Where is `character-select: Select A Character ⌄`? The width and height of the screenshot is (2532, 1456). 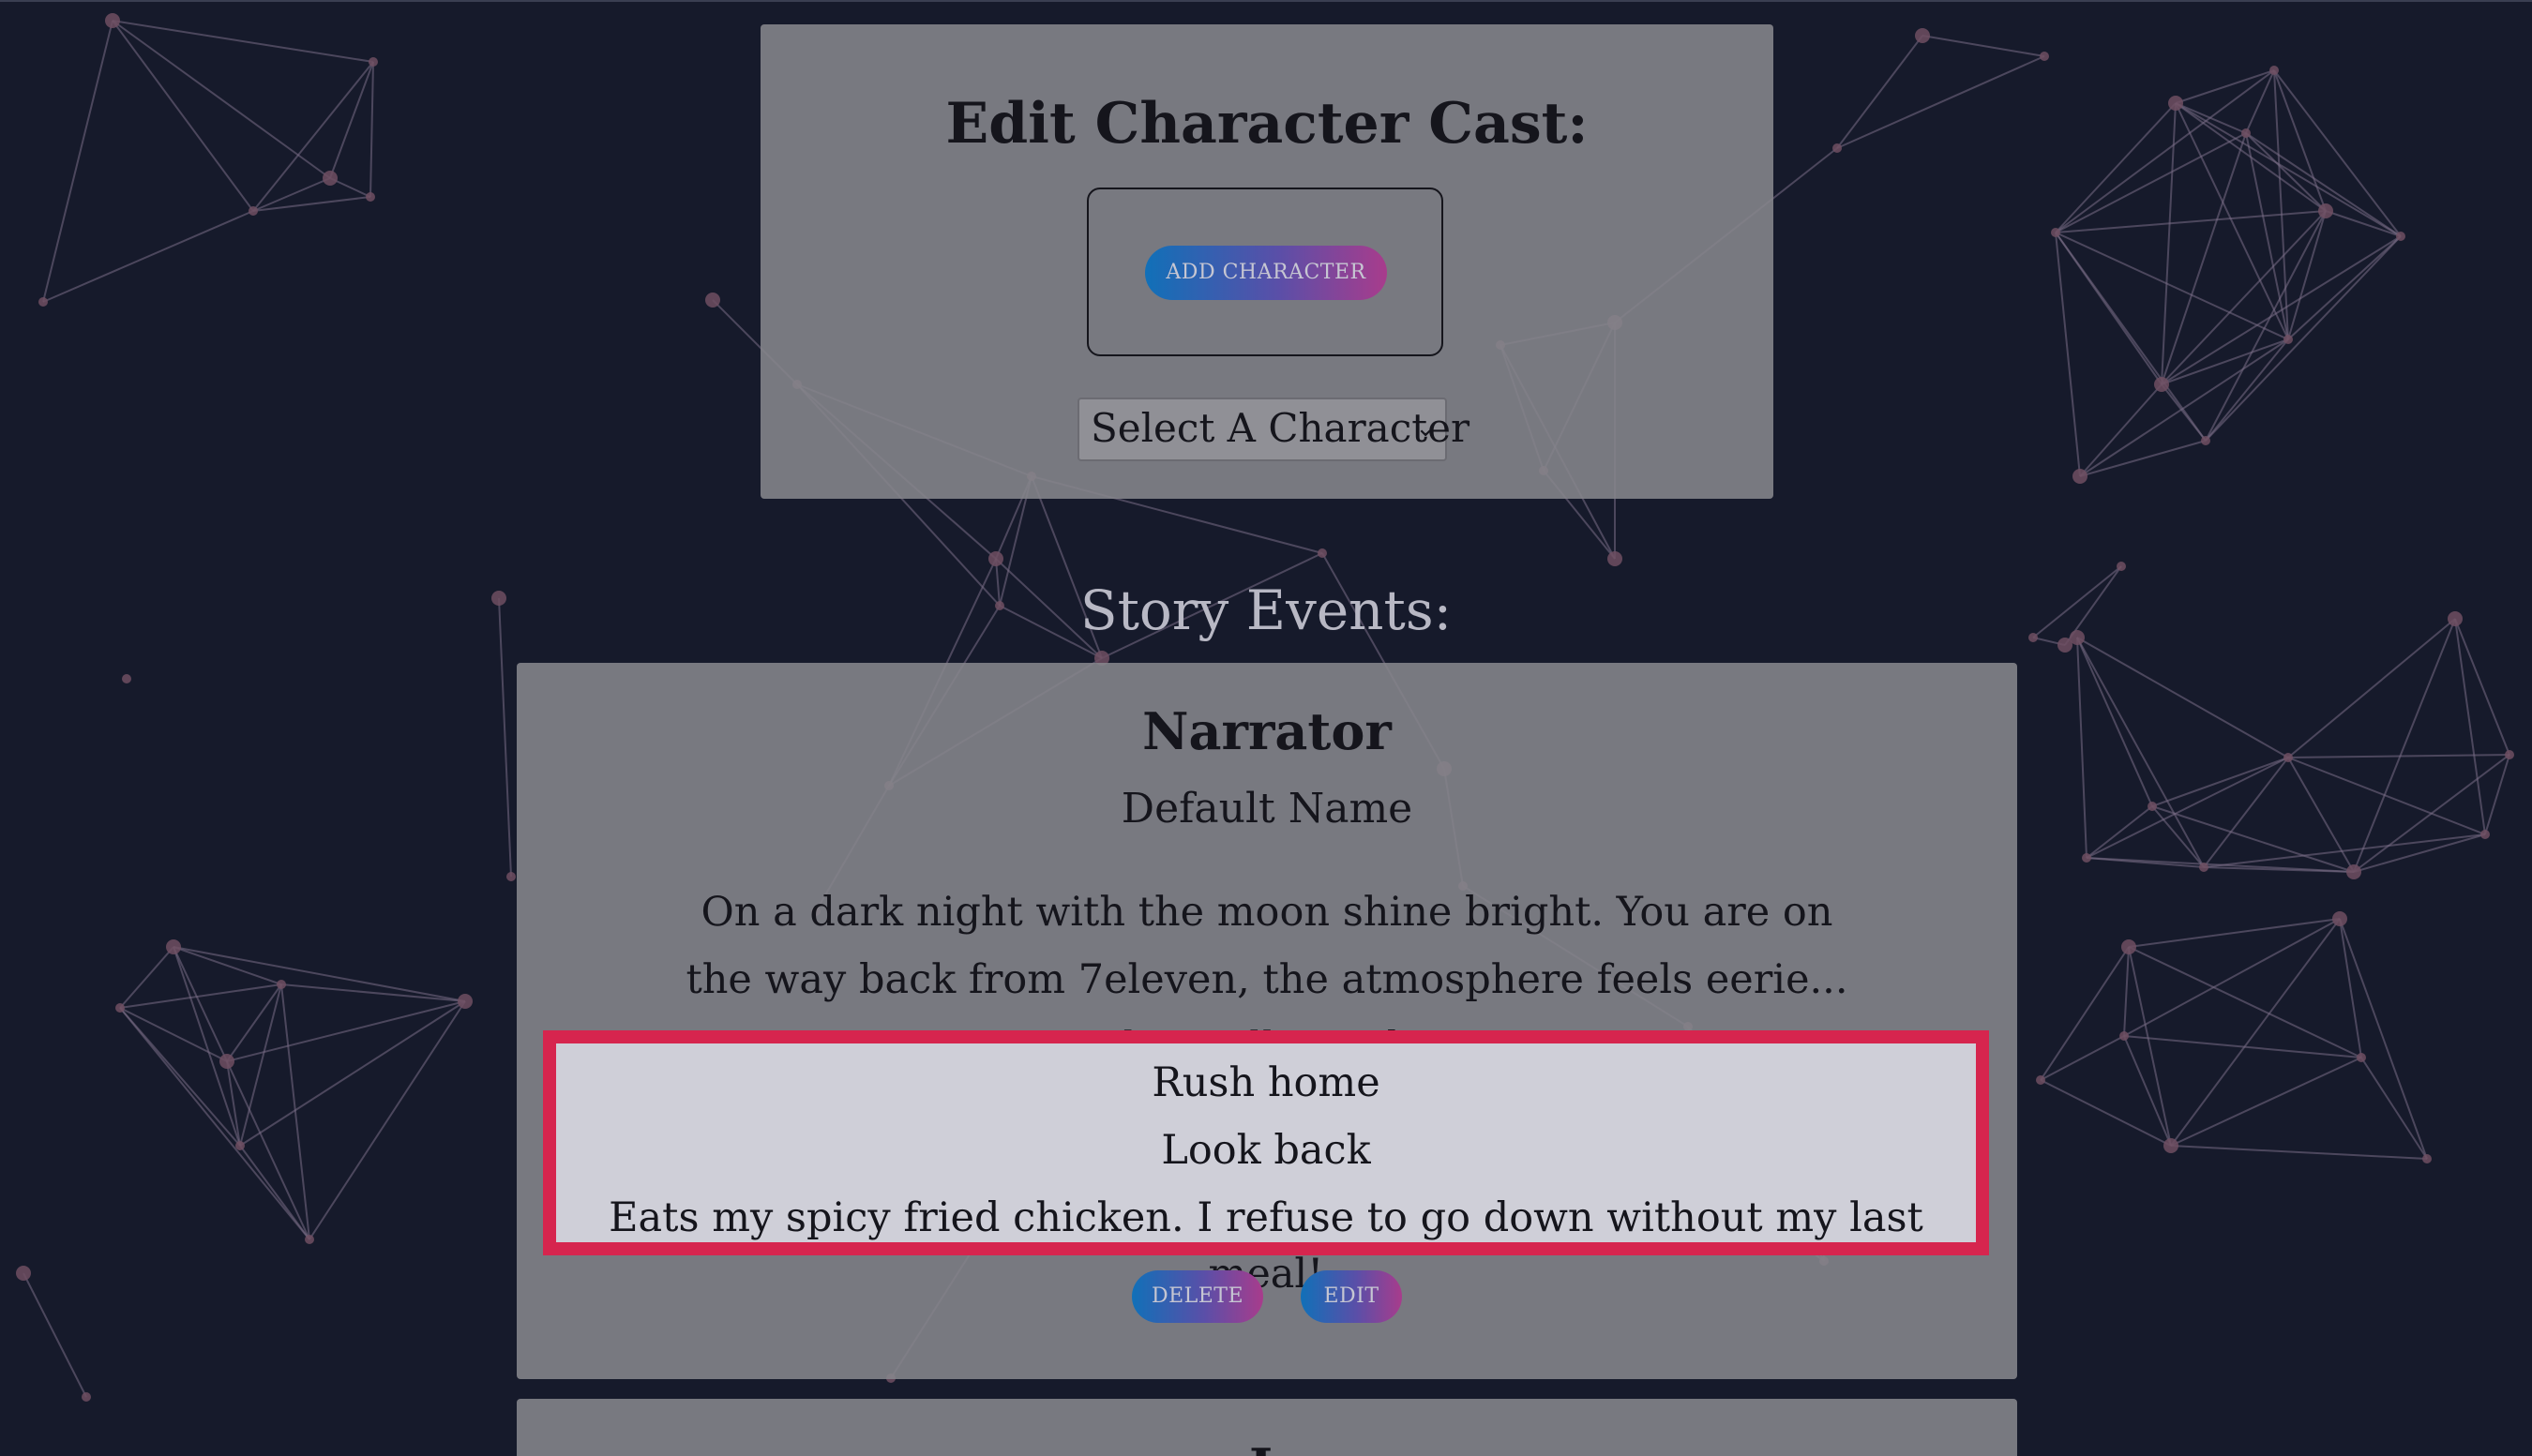 character-select: Select A Character ⌄ is located at coordinates (1273, 429).